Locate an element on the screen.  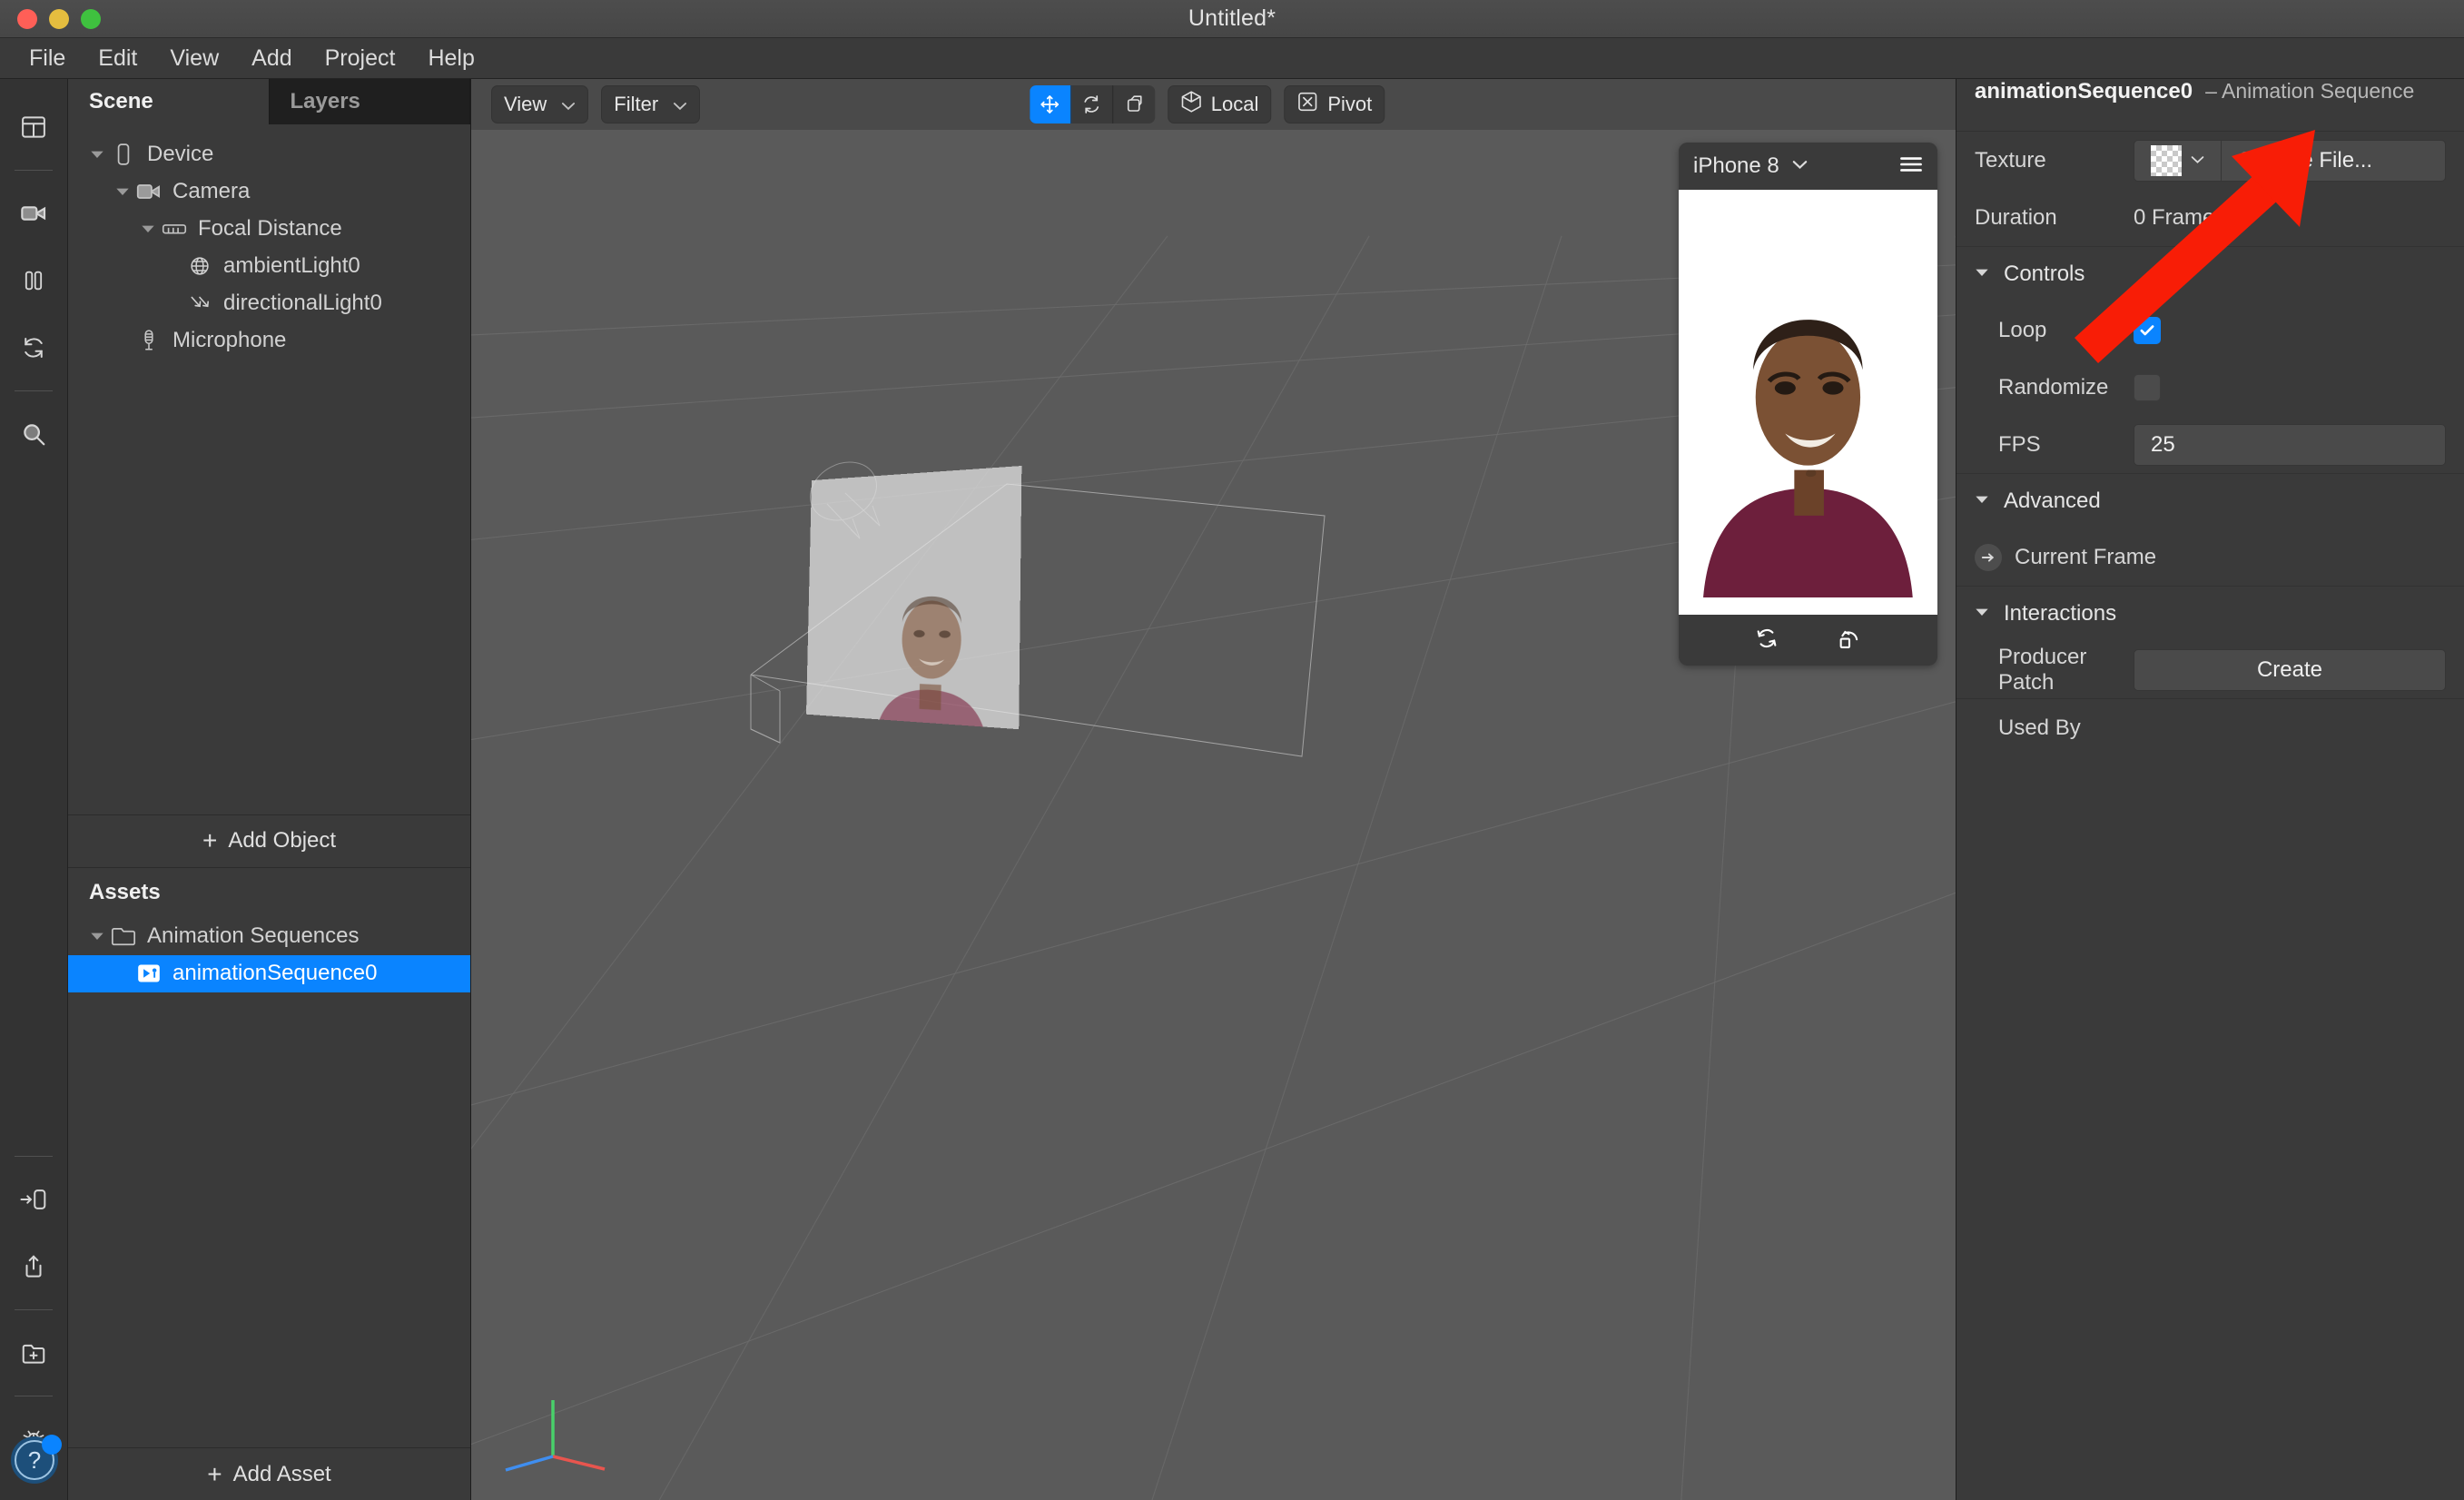
tree-label: Microphone is located at coordinates (229, 339).